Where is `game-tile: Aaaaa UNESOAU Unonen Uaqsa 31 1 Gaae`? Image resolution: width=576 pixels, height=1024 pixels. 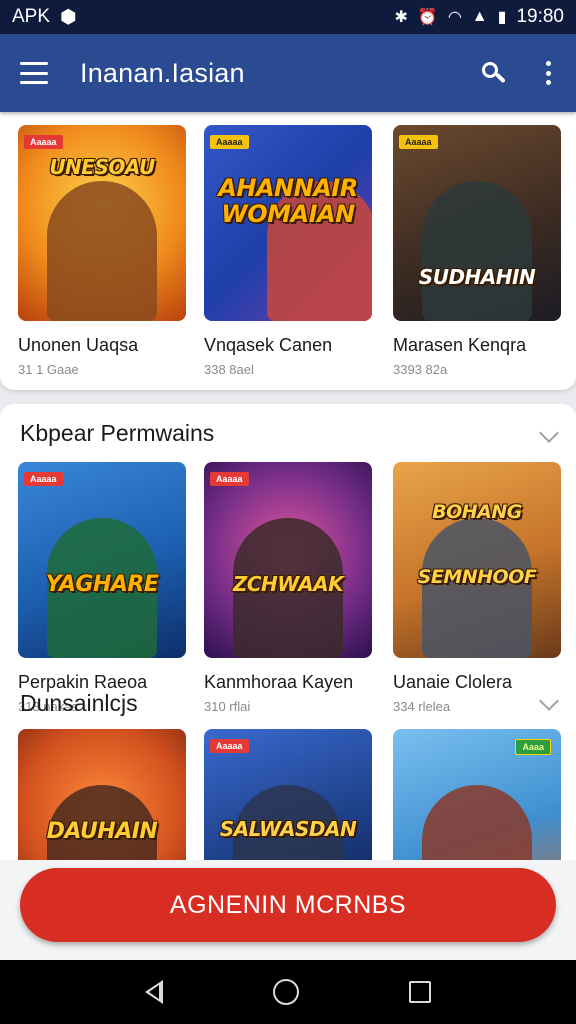 game-tile: Aaaaa UNESOAU Unonen Uaqsa 31 1 Gaae is located at coordinates (102, 251).